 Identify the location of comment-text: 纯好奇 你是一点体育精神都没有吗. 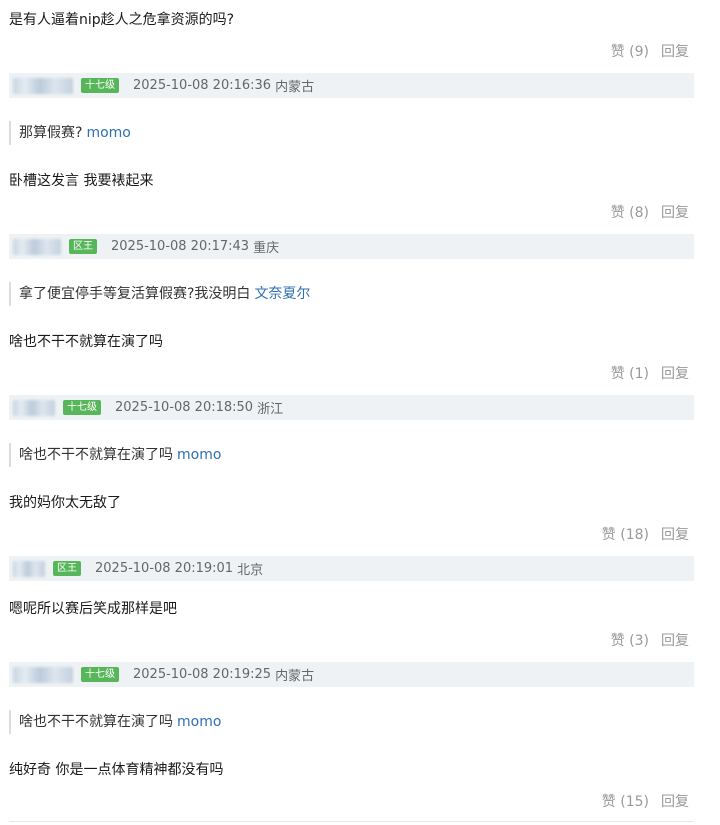
(116, 770).